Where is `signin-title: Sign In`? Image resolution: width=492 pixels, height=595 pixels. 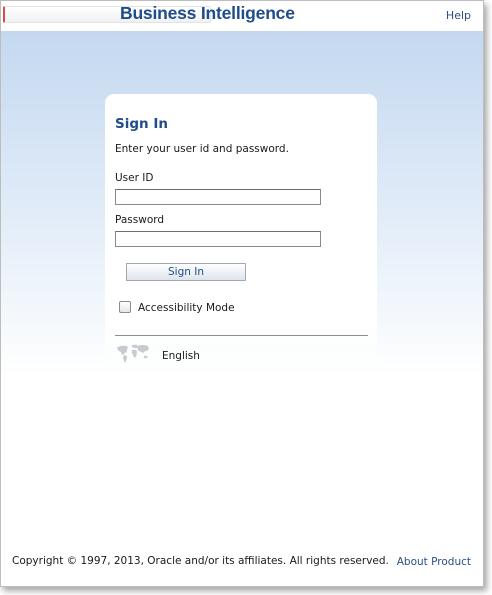 signin-title: Sign In is located at coordinates (141, 124).